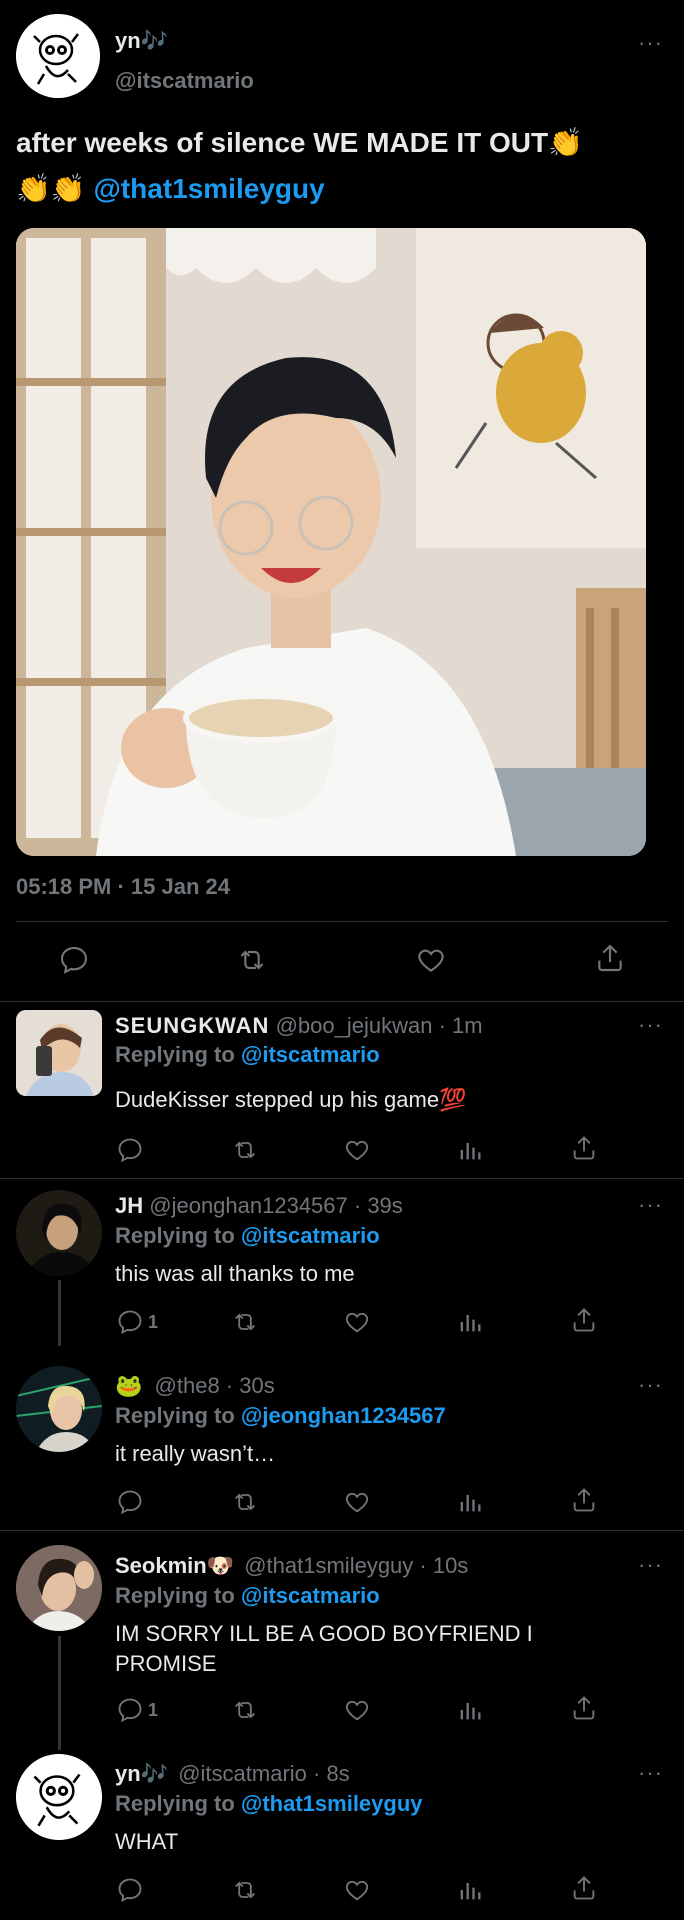 This screenshot has width=684, height=1920. What do you see at coordinates (235, 1273) in the screenshot?
I see `reply-text: this was all thanks to me` at bounding box center [235, 1273].